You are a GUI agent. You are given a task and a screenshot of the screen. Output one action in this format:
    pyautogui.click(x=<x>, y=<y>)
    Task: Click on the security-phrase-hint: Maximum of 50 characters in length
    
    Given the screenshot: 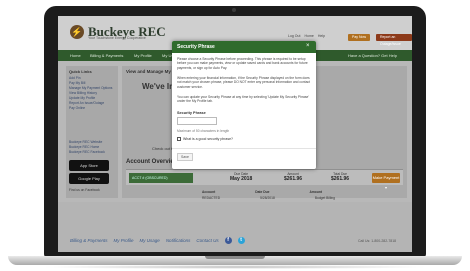 What is the action you would take?
    pyautogui.click(x=203, y=131)
    